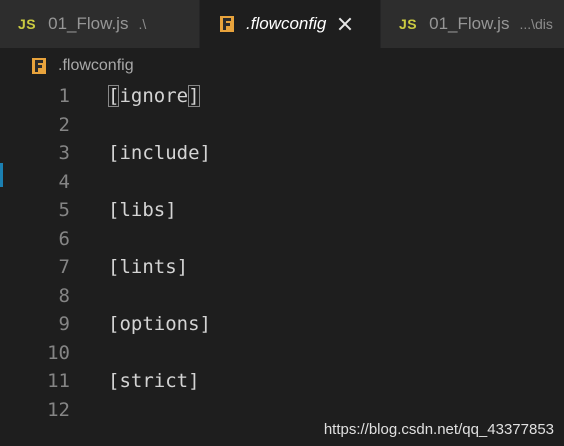 Image resolution: width=564 pixels, height=446 pixels. What do you see at coordinates (282, 353) in the screenshot?
I see `code-line: 10` at bounding box center [282, 353].